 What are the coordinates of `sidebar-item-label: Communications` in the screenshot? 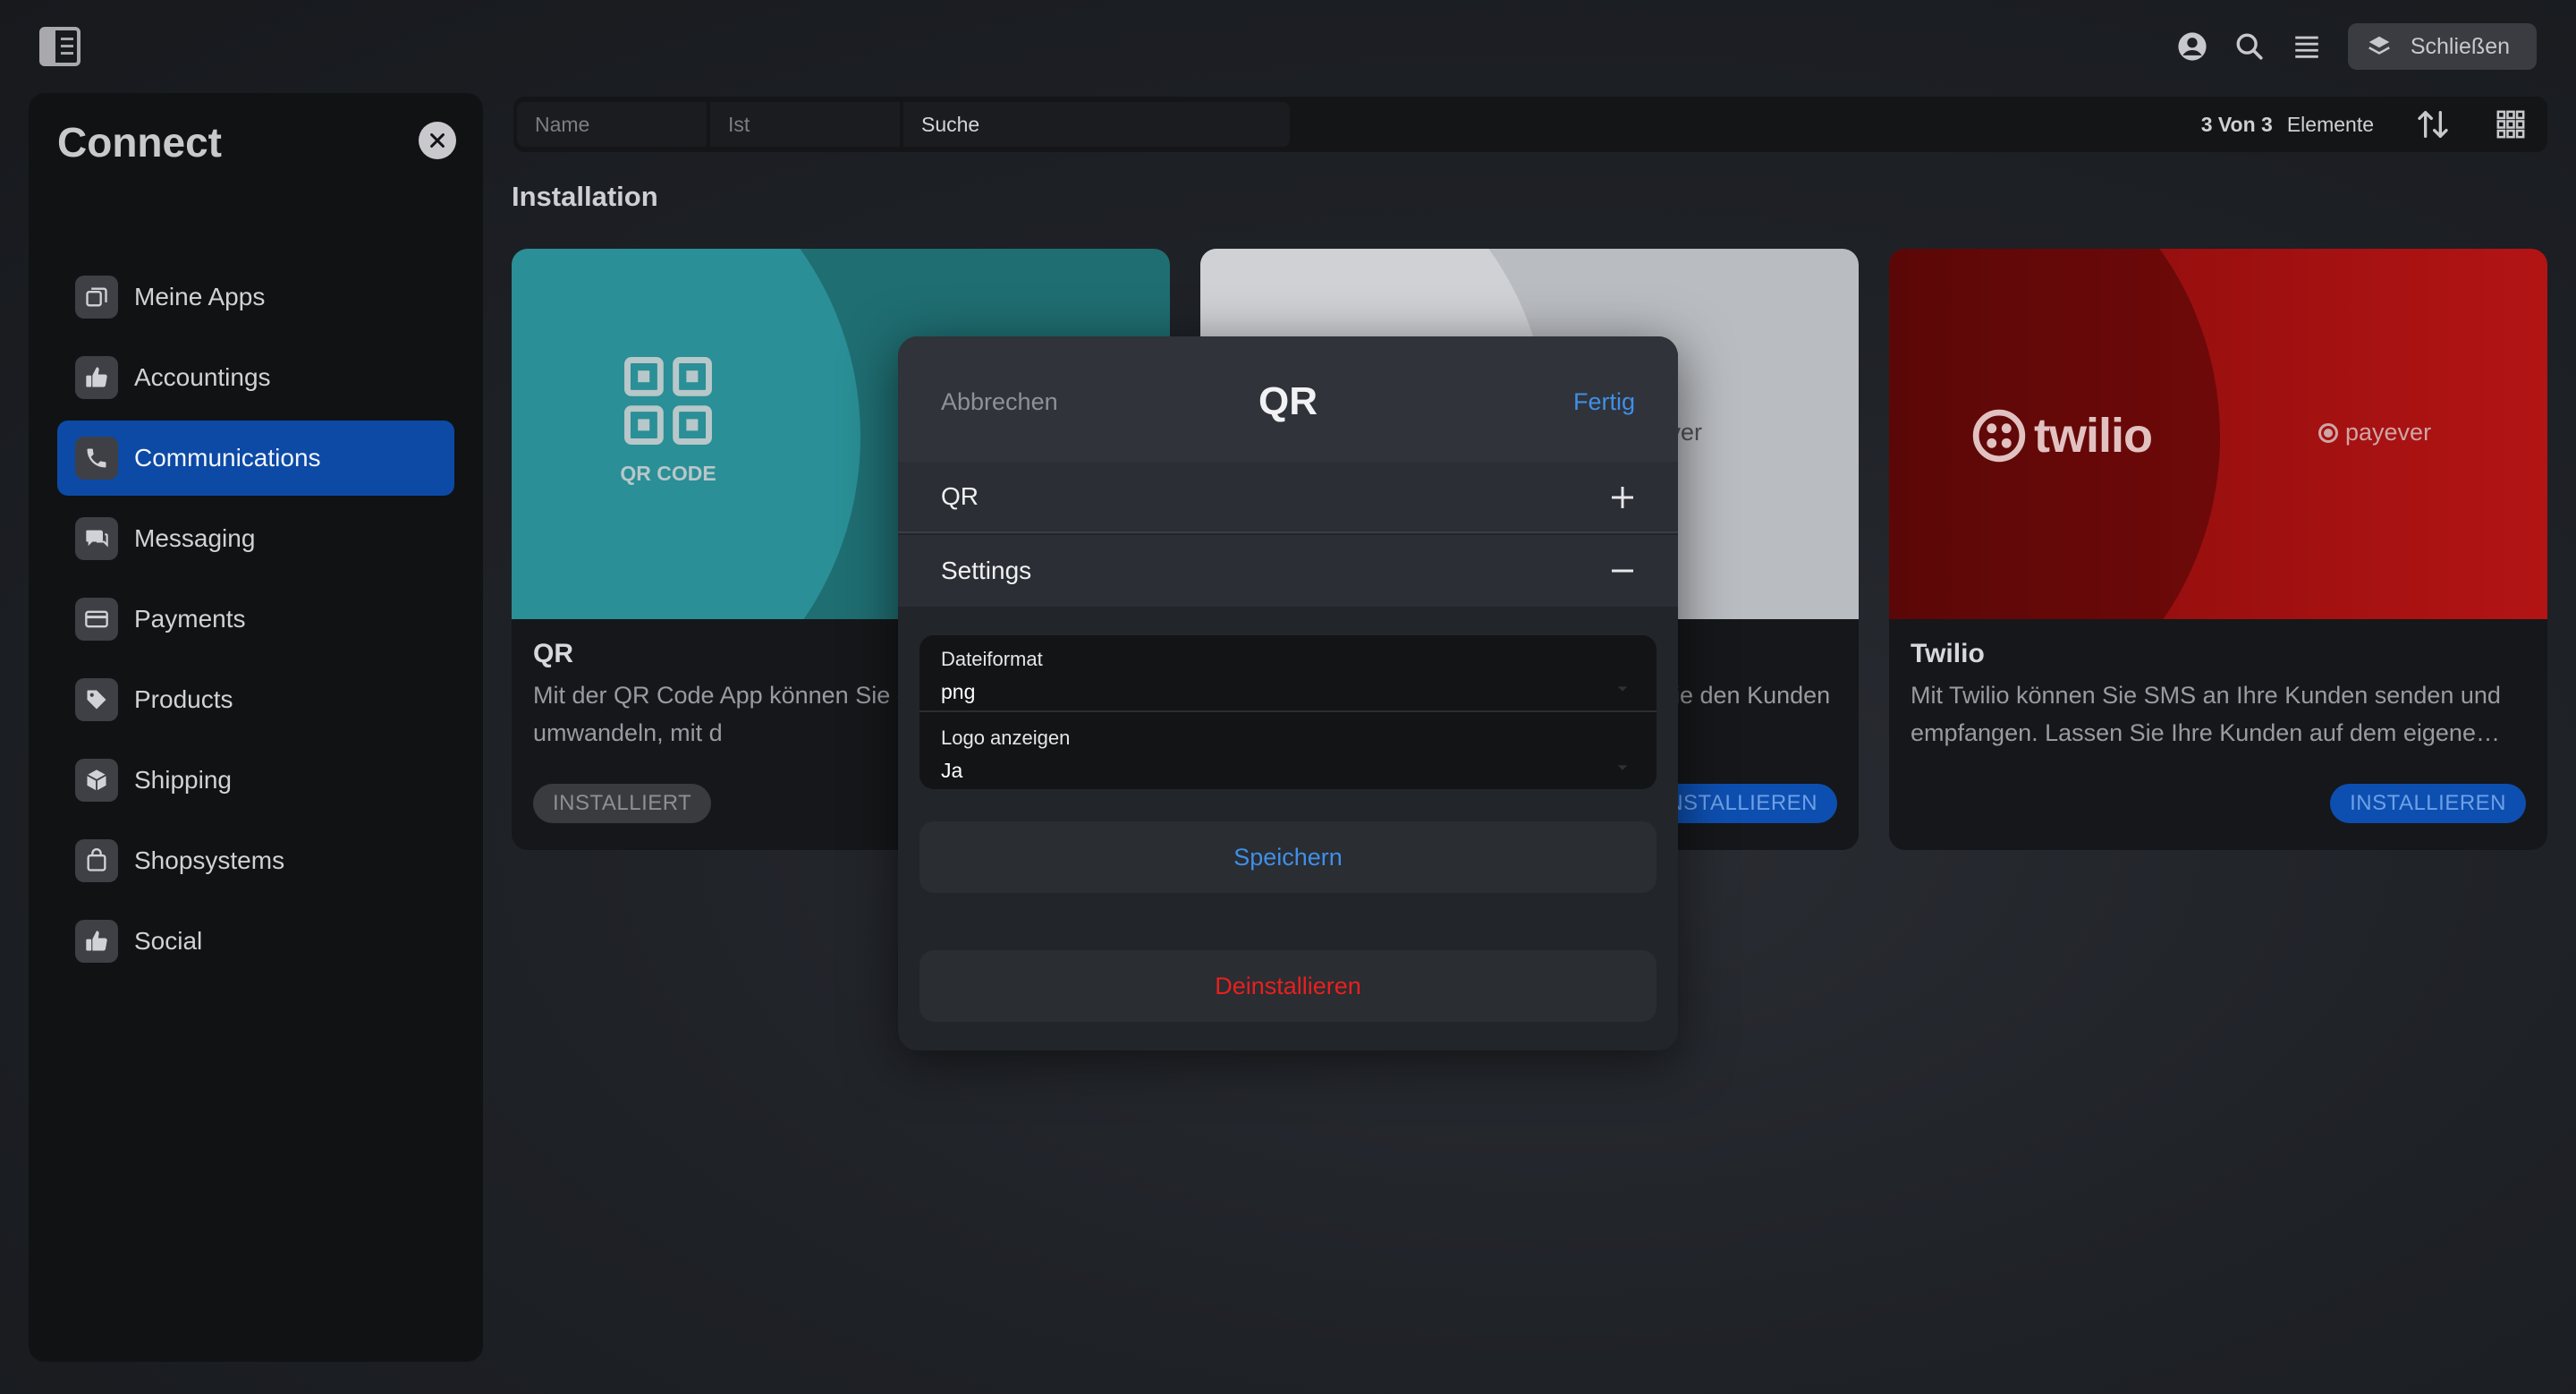 It's located at (227, 458).